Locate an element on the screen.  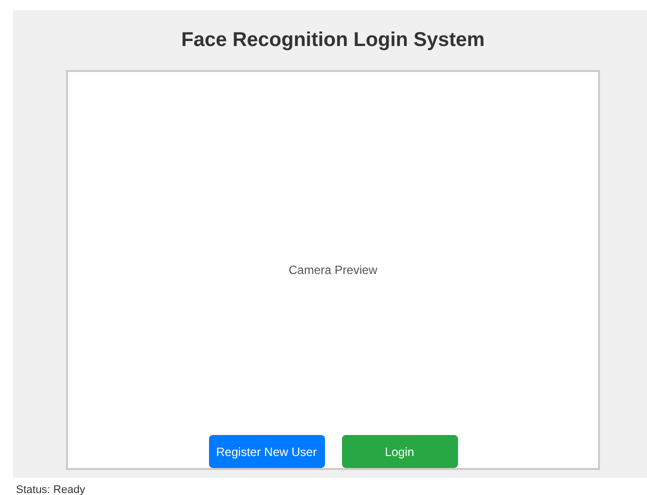
status-text: Status: Ready is located at coordinates (51, 489).